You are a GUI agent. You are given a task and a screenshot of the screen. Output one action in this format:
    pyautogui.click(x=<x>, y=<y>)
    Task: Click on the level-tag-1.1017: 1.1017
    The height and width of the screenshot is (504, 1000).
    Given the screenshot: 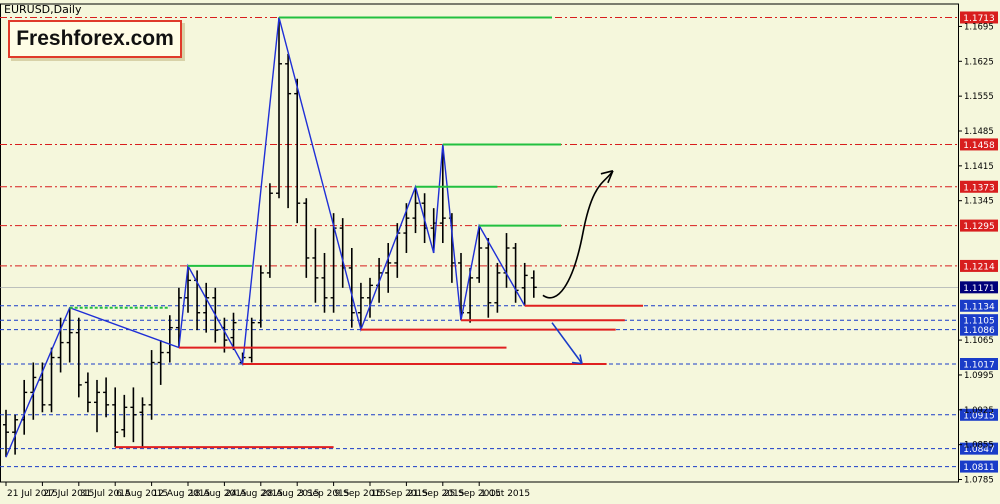 What is the action you would take?
    pyautogui.click(x=979, y=366)
    